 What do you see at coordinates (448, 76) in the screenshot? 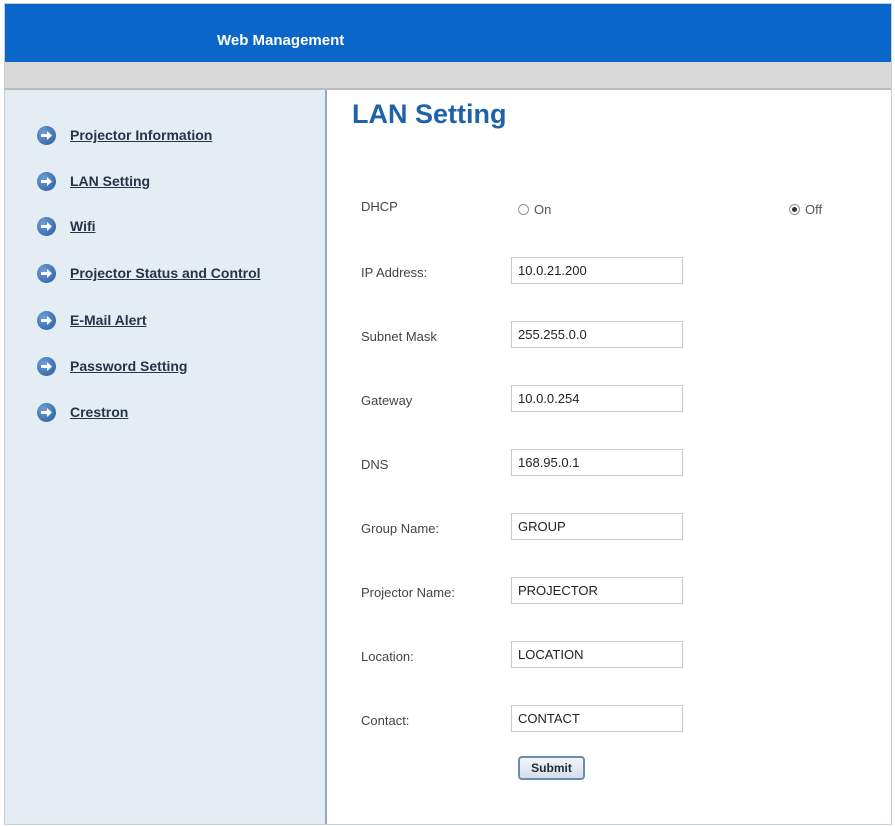
I see `header-separator` at bounding box center [448, 76].